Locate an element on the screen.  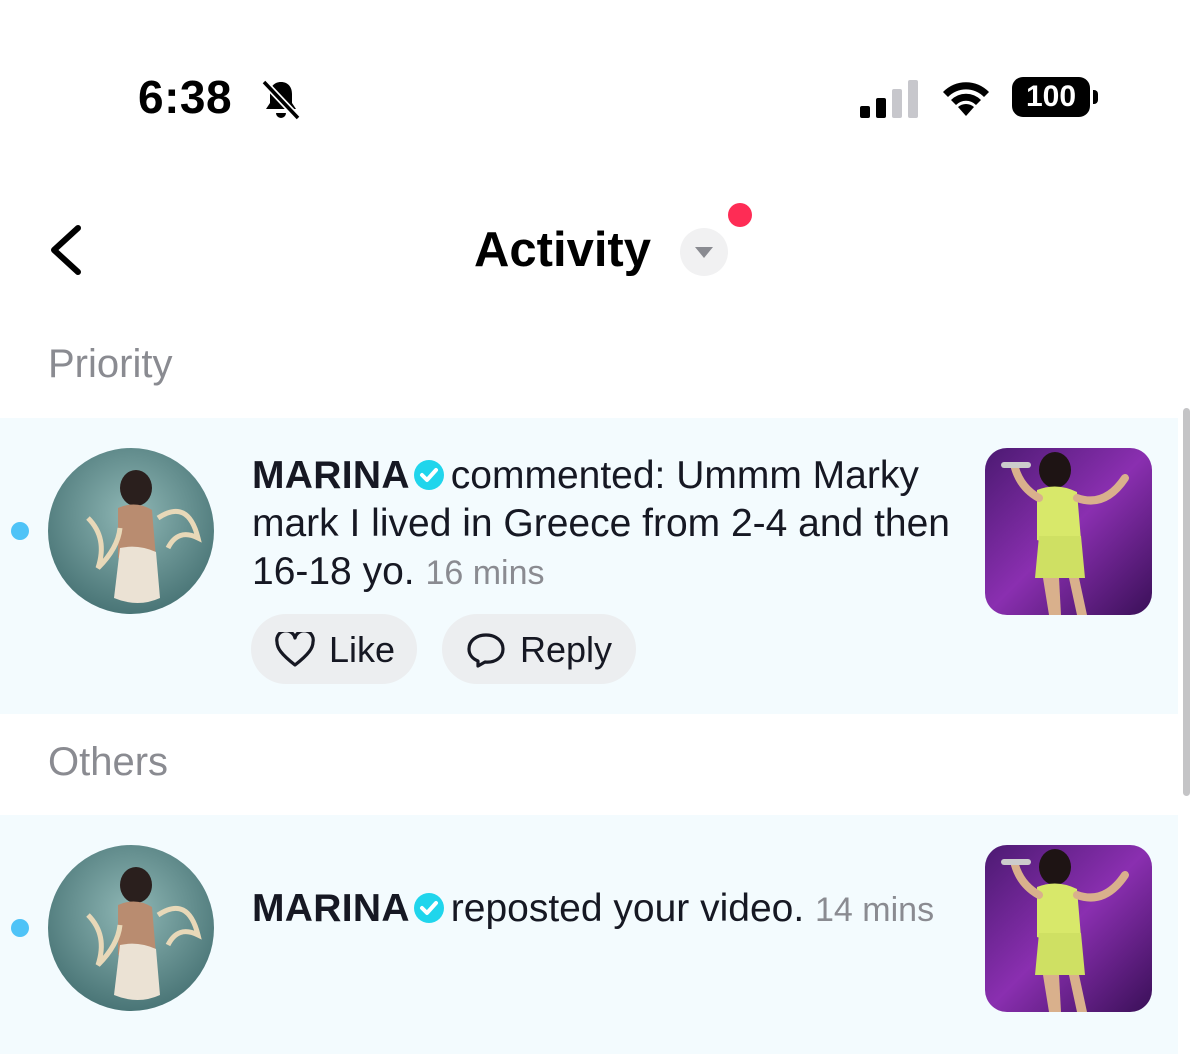
activity-filter-dropdown is located at coordinates (704, 252).